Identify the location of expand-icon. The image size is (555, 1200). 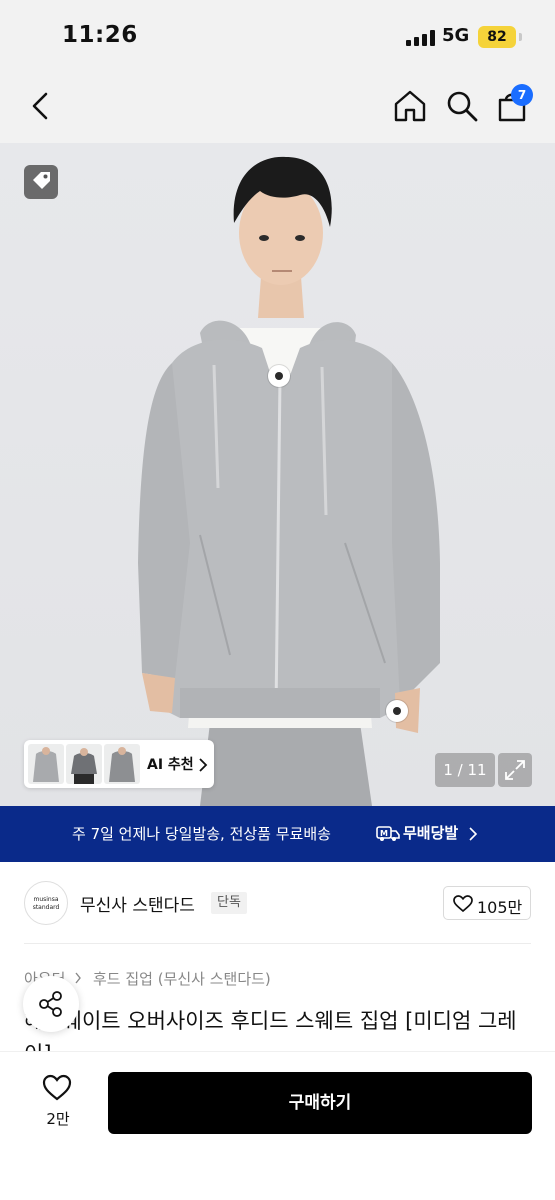
(515, 770).